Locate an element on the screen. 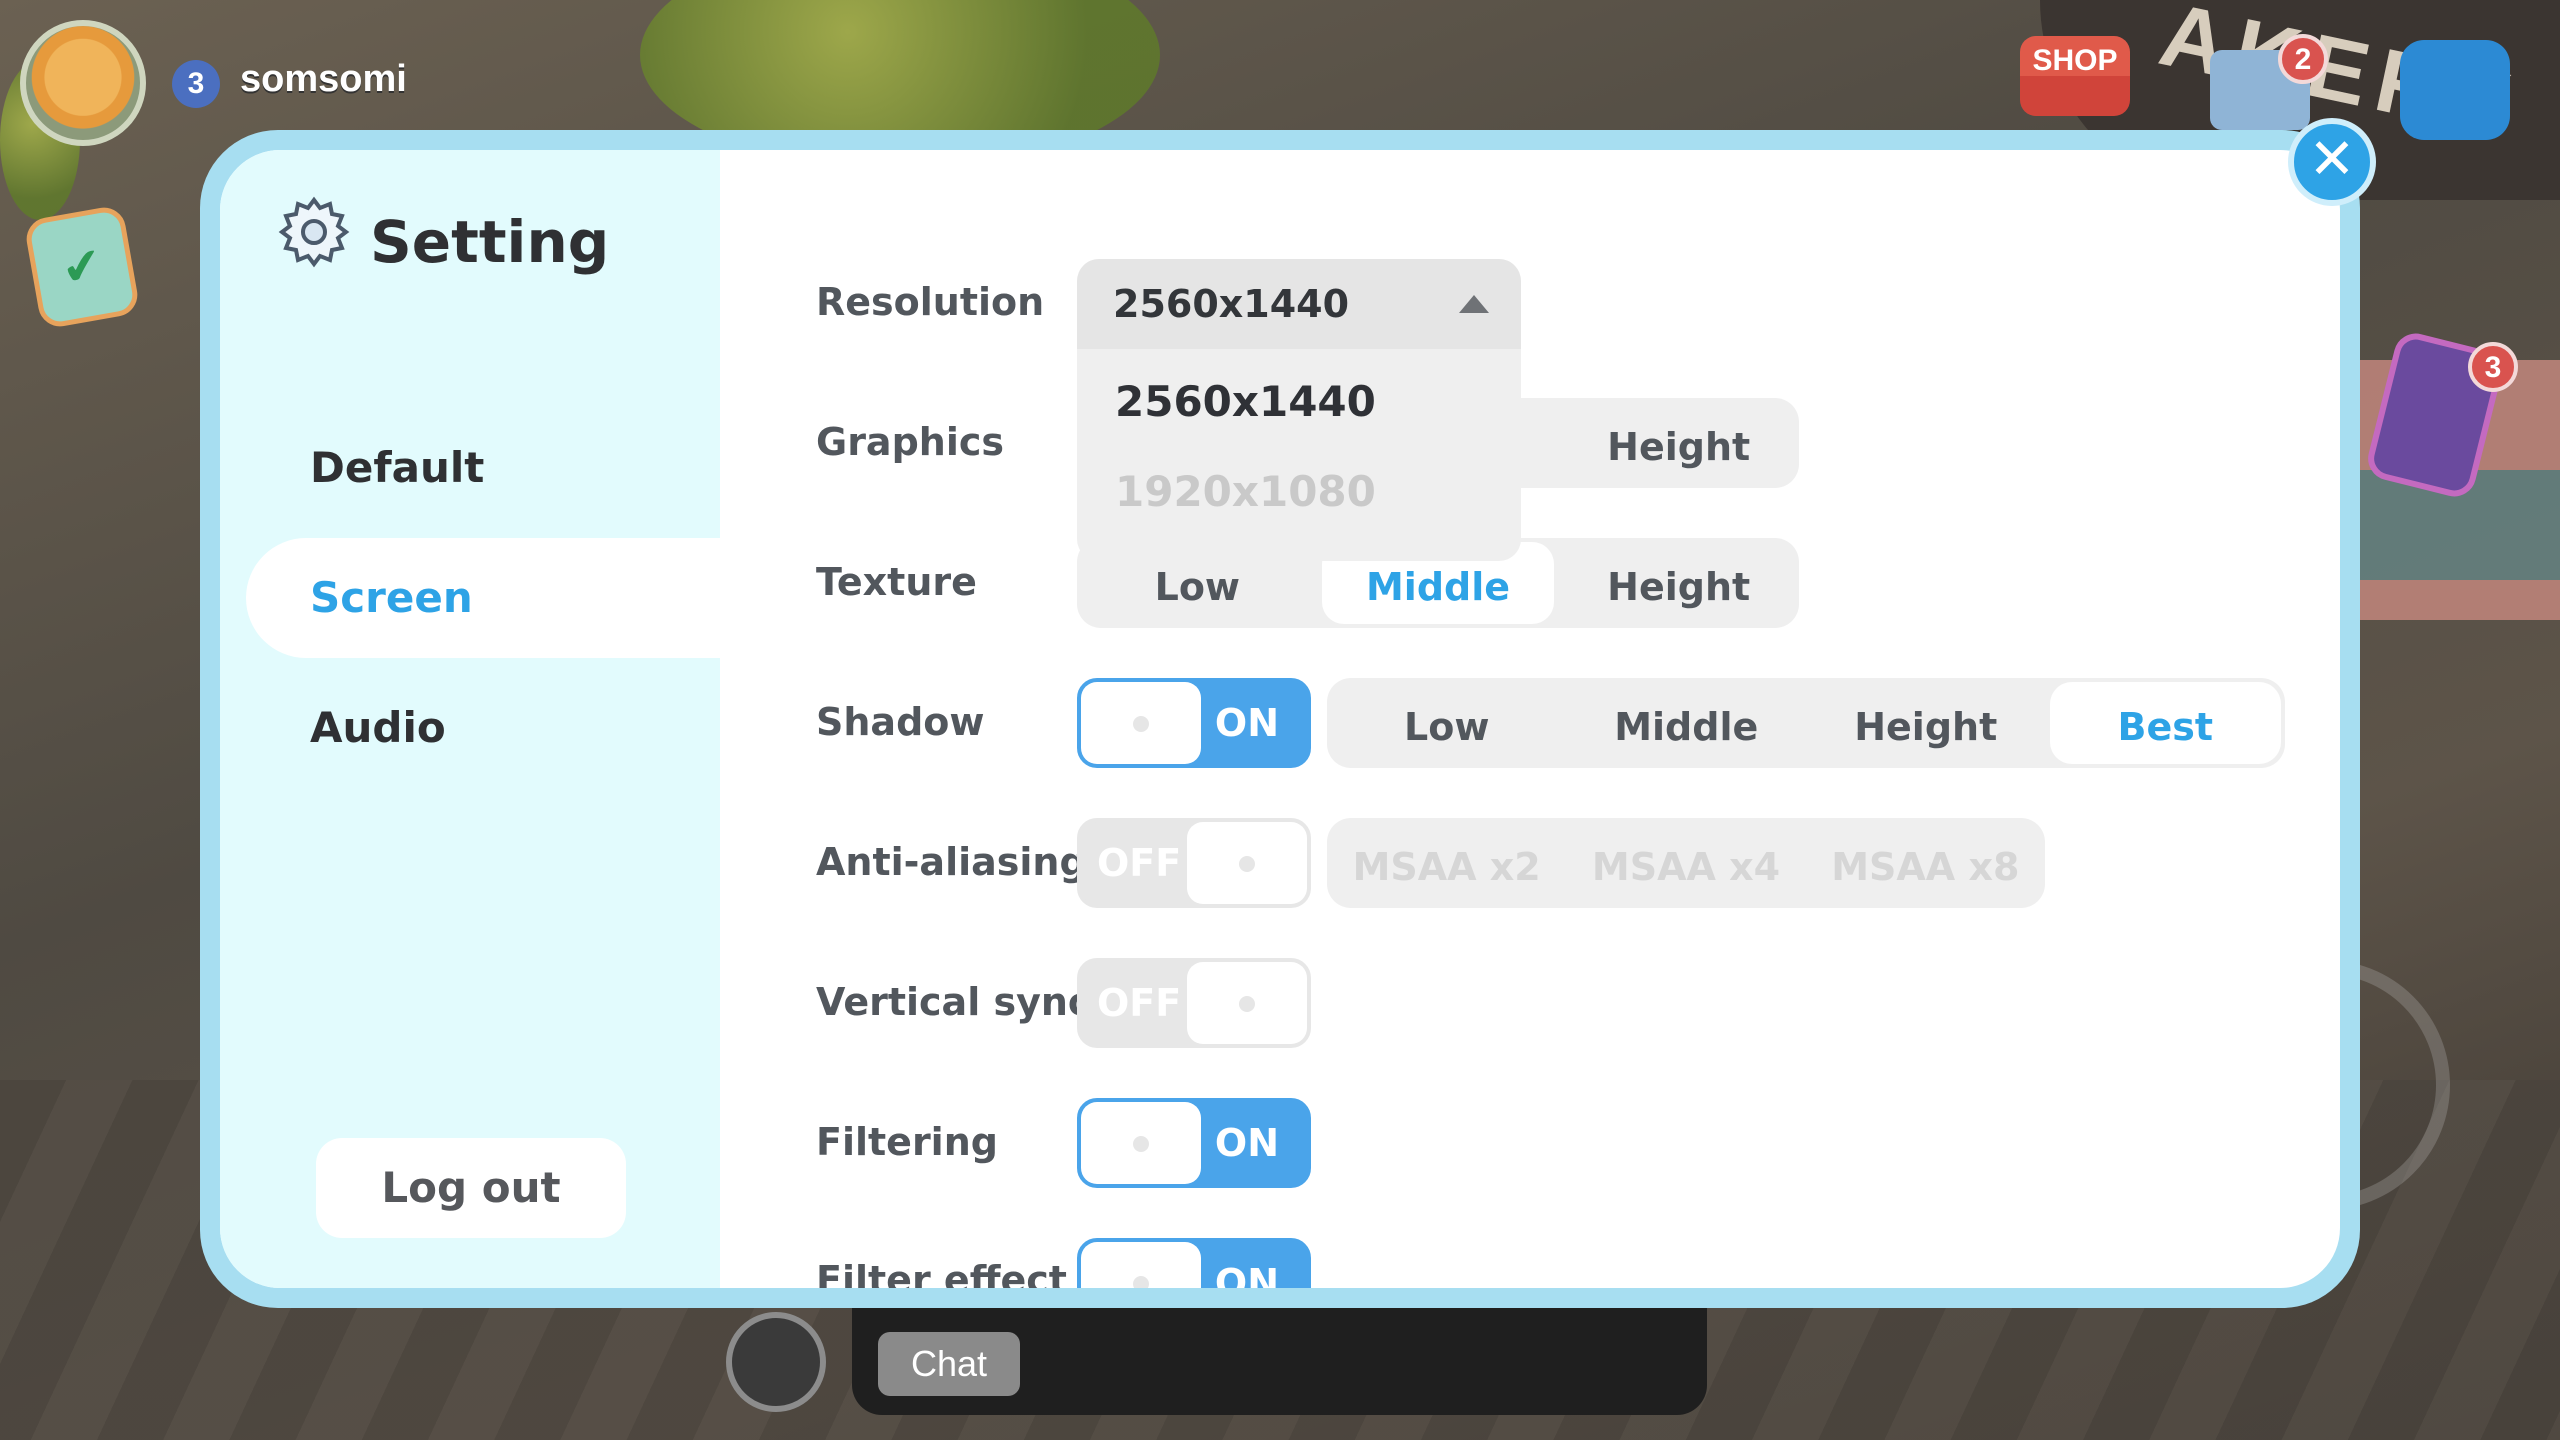 This screenshot has height=1440, width=2560. shop-button: SHOP is located at coordinates (2075, 76).